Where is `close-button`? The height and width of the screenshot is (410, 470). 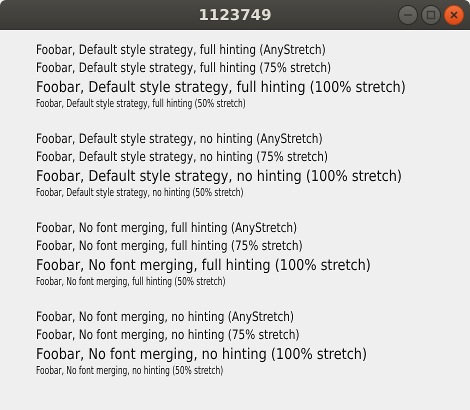 close-button is located at coordinates (454, 15).